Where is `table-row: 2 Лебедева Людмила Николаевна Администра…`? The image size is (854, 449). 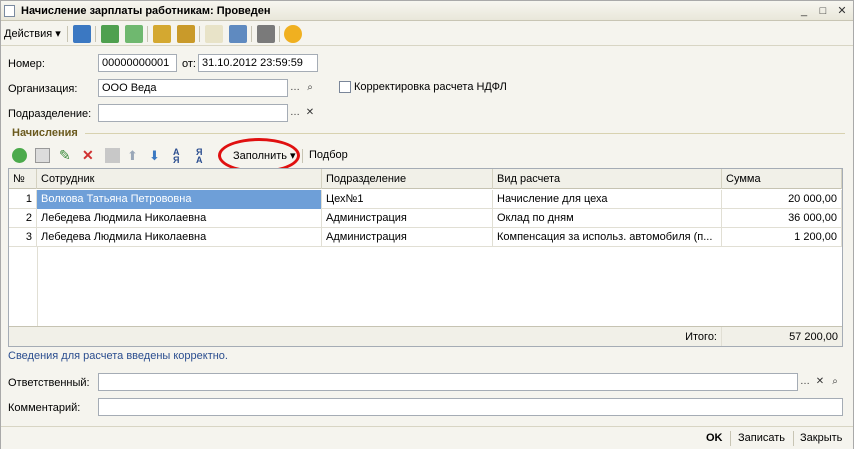
table-row: 2 Лебедева Людмила Николаевна Администра… is located at coordinates (425, 218).